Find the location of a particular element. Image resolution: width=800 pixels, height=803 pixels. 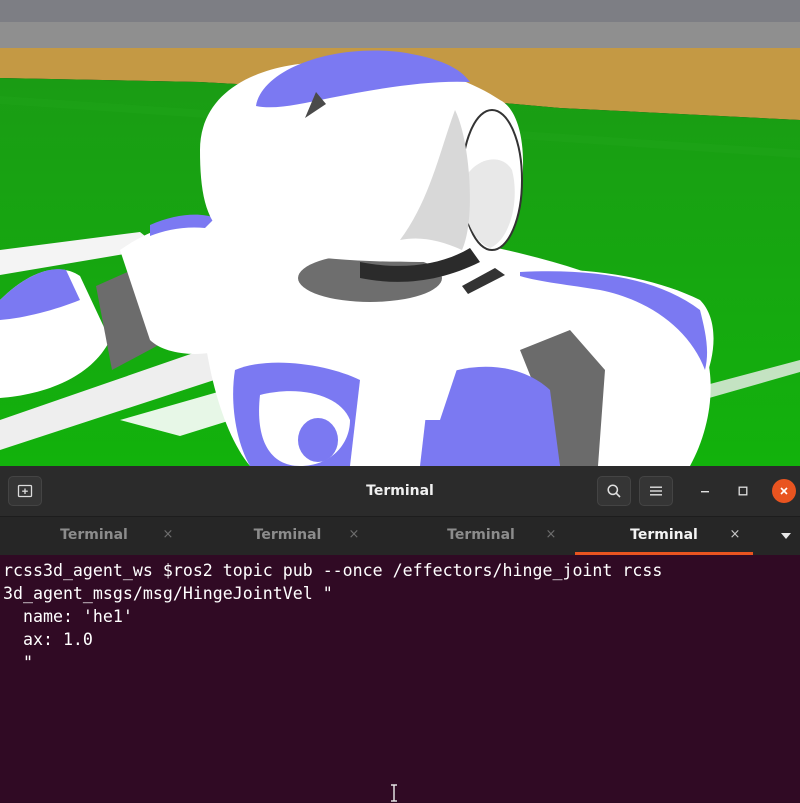

minimize-icon is located at coordinates (705, 492).